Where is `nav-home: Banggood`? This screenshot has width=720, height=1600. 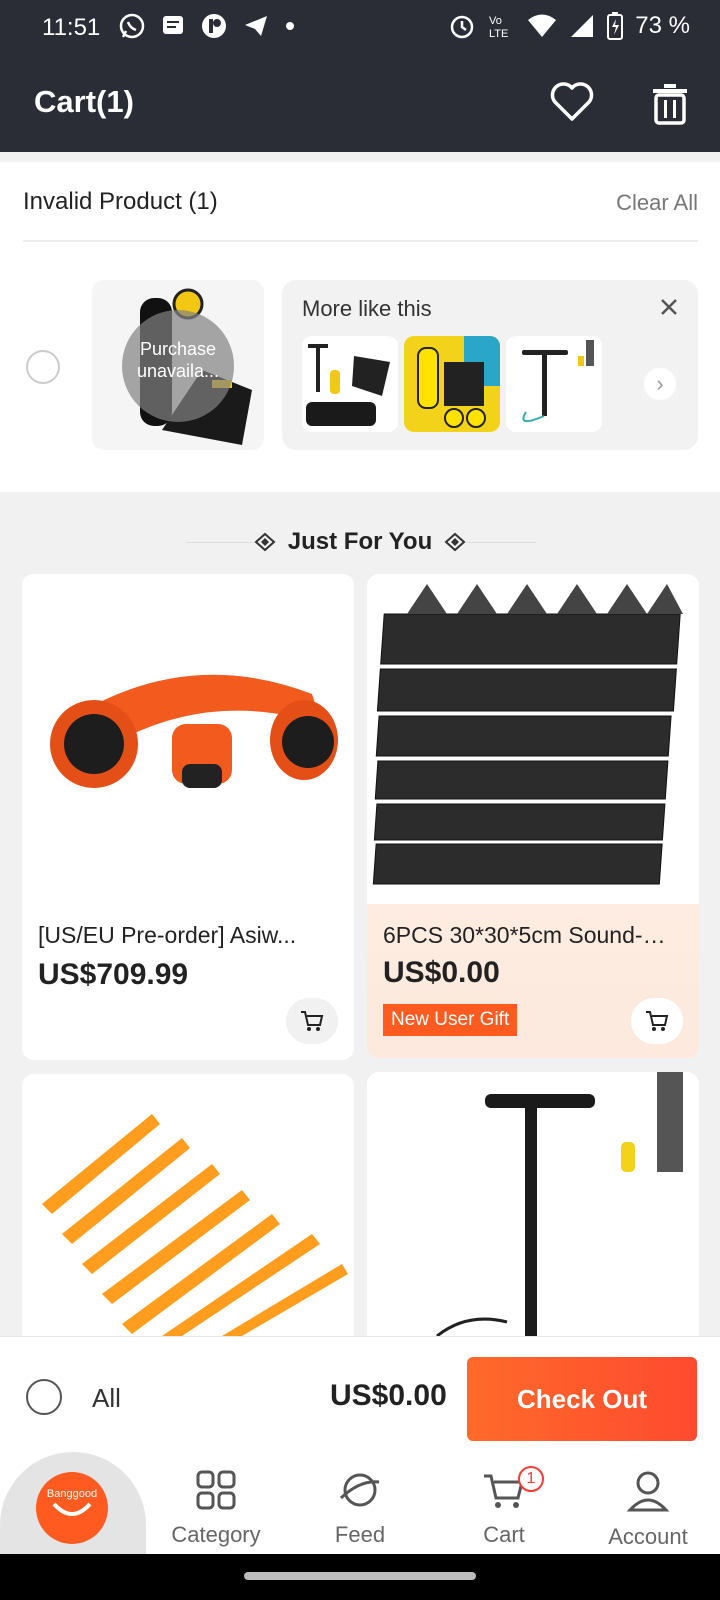
nav-home: Banggood is located at coordinates (73, 1507).